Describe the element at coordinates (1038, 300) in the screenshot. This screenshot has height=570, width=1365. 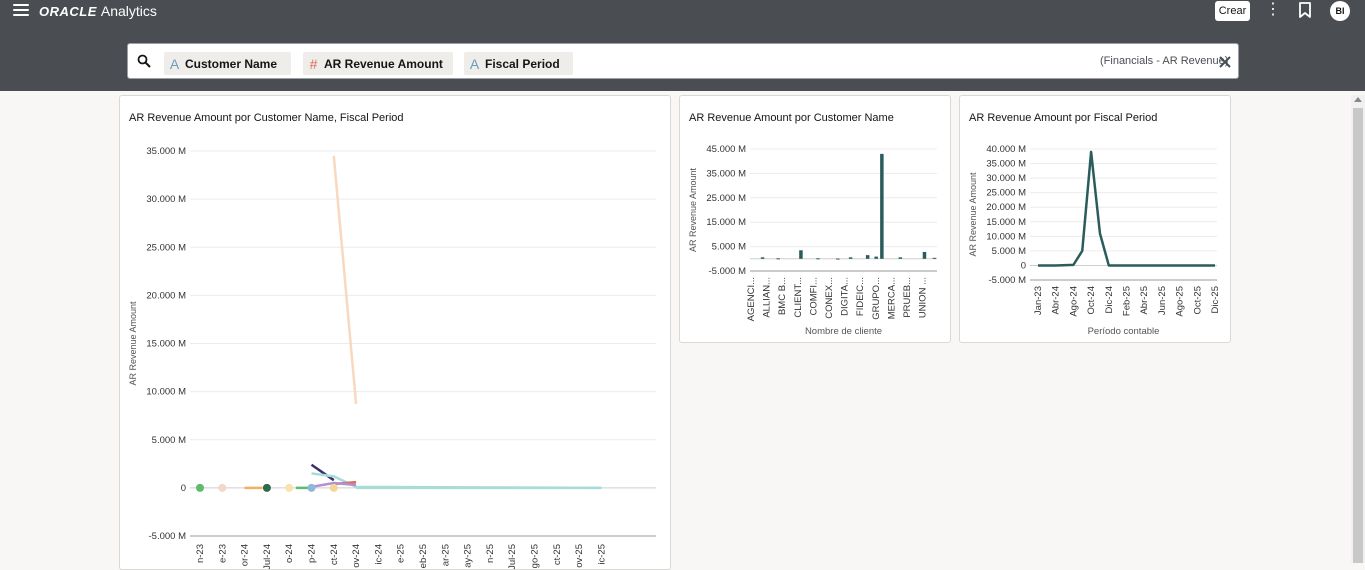
I see `x-tick-label: Jan-23` at that location.